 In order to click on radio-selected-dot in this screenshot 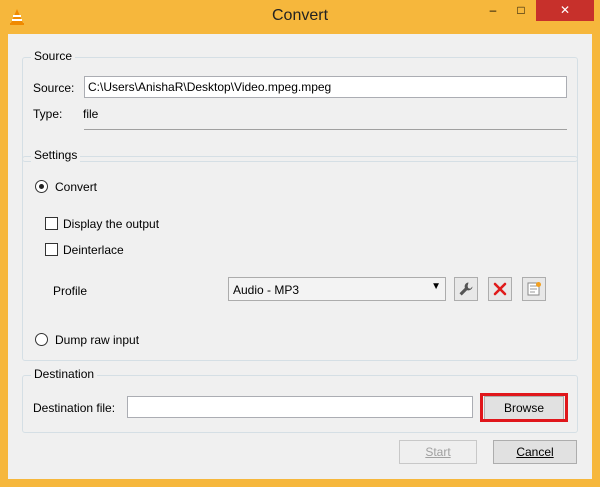, I will do `click(41, 186)`.